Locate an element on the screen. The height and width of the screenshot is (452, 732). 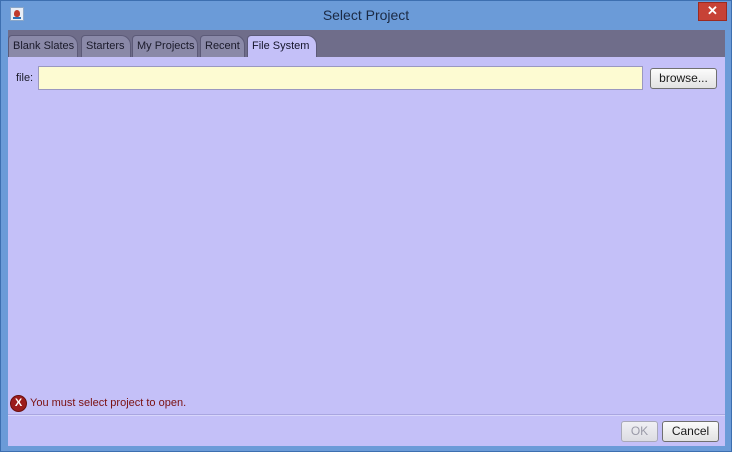
tab-blank-slates: Blank Slates is located at coordinates (43, 46).